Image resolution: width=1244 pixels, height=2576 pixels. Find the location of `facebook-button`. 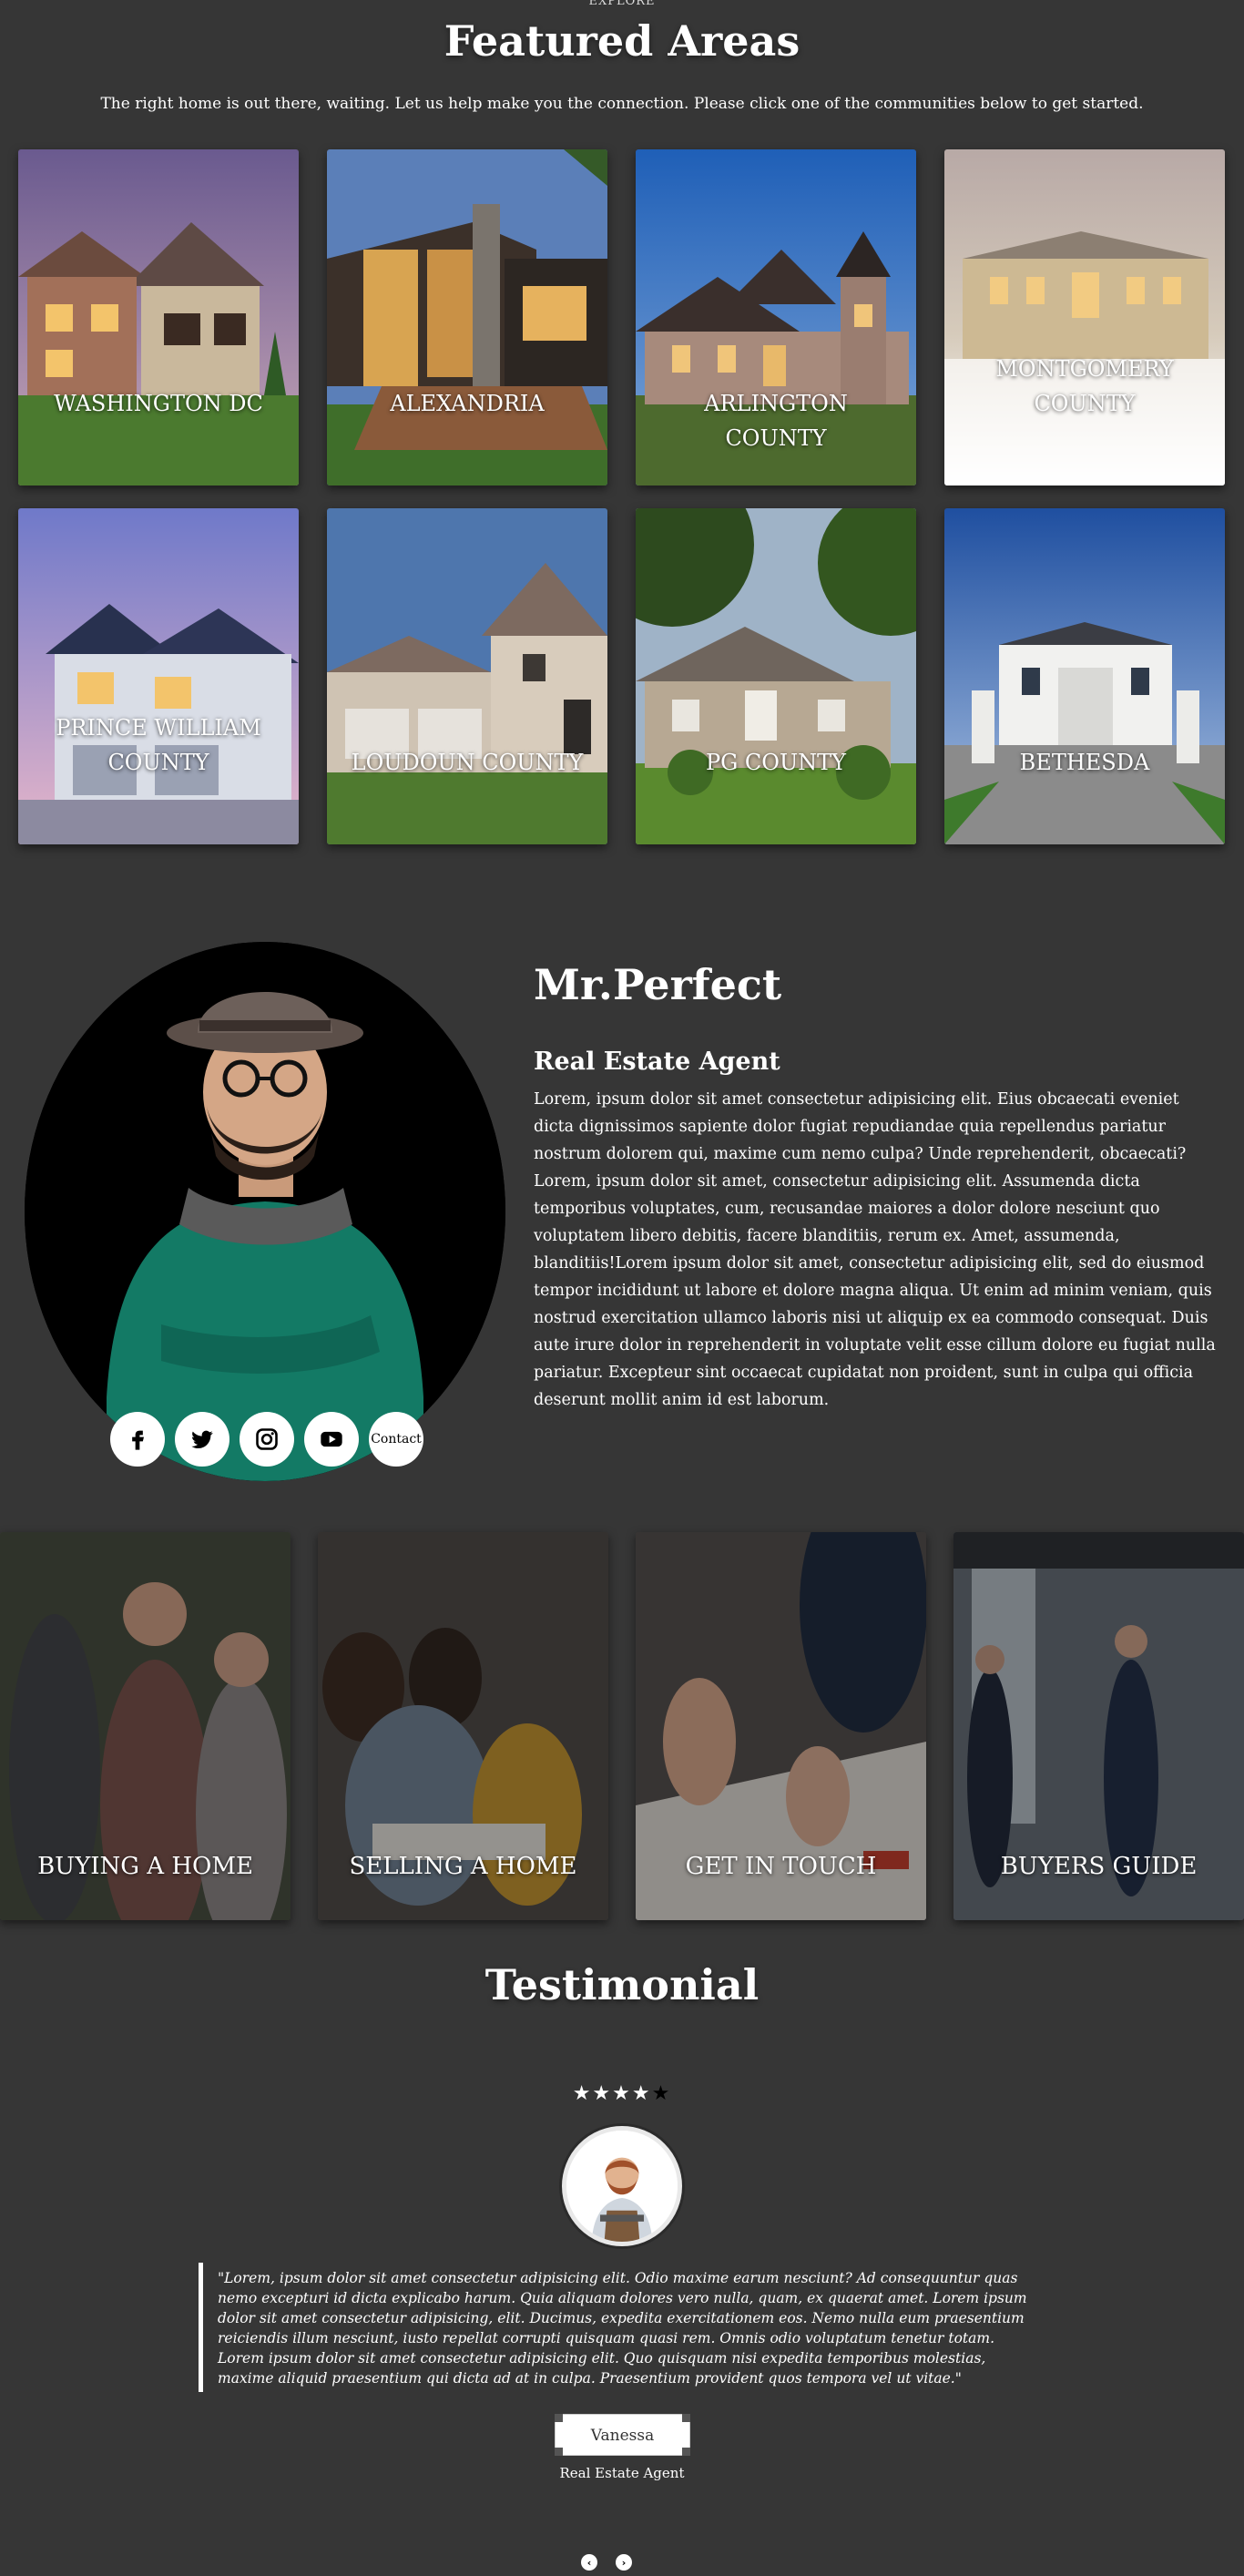

facebook-button is located at coordinates (137, 1439).